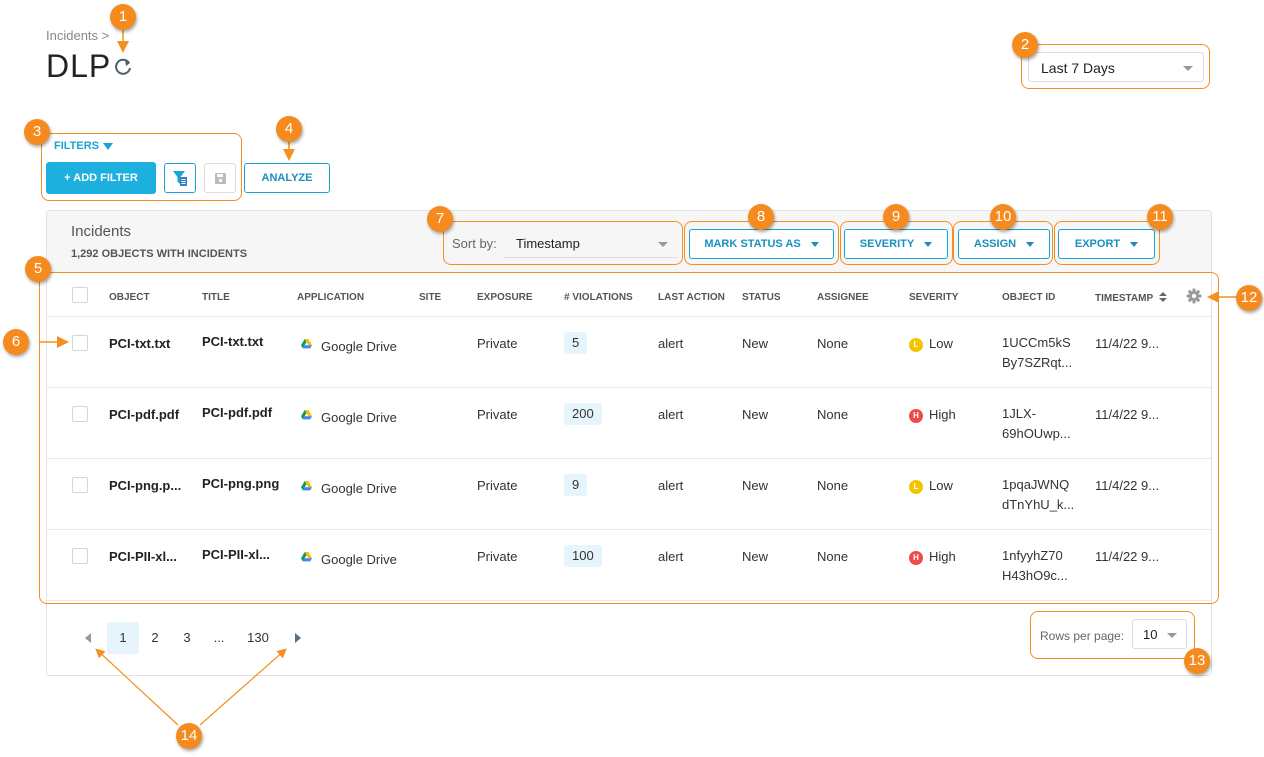  Describe the element at coordinates (1003, 217) in the screenshot. I see `annotation-badge-10: 10` at that location.